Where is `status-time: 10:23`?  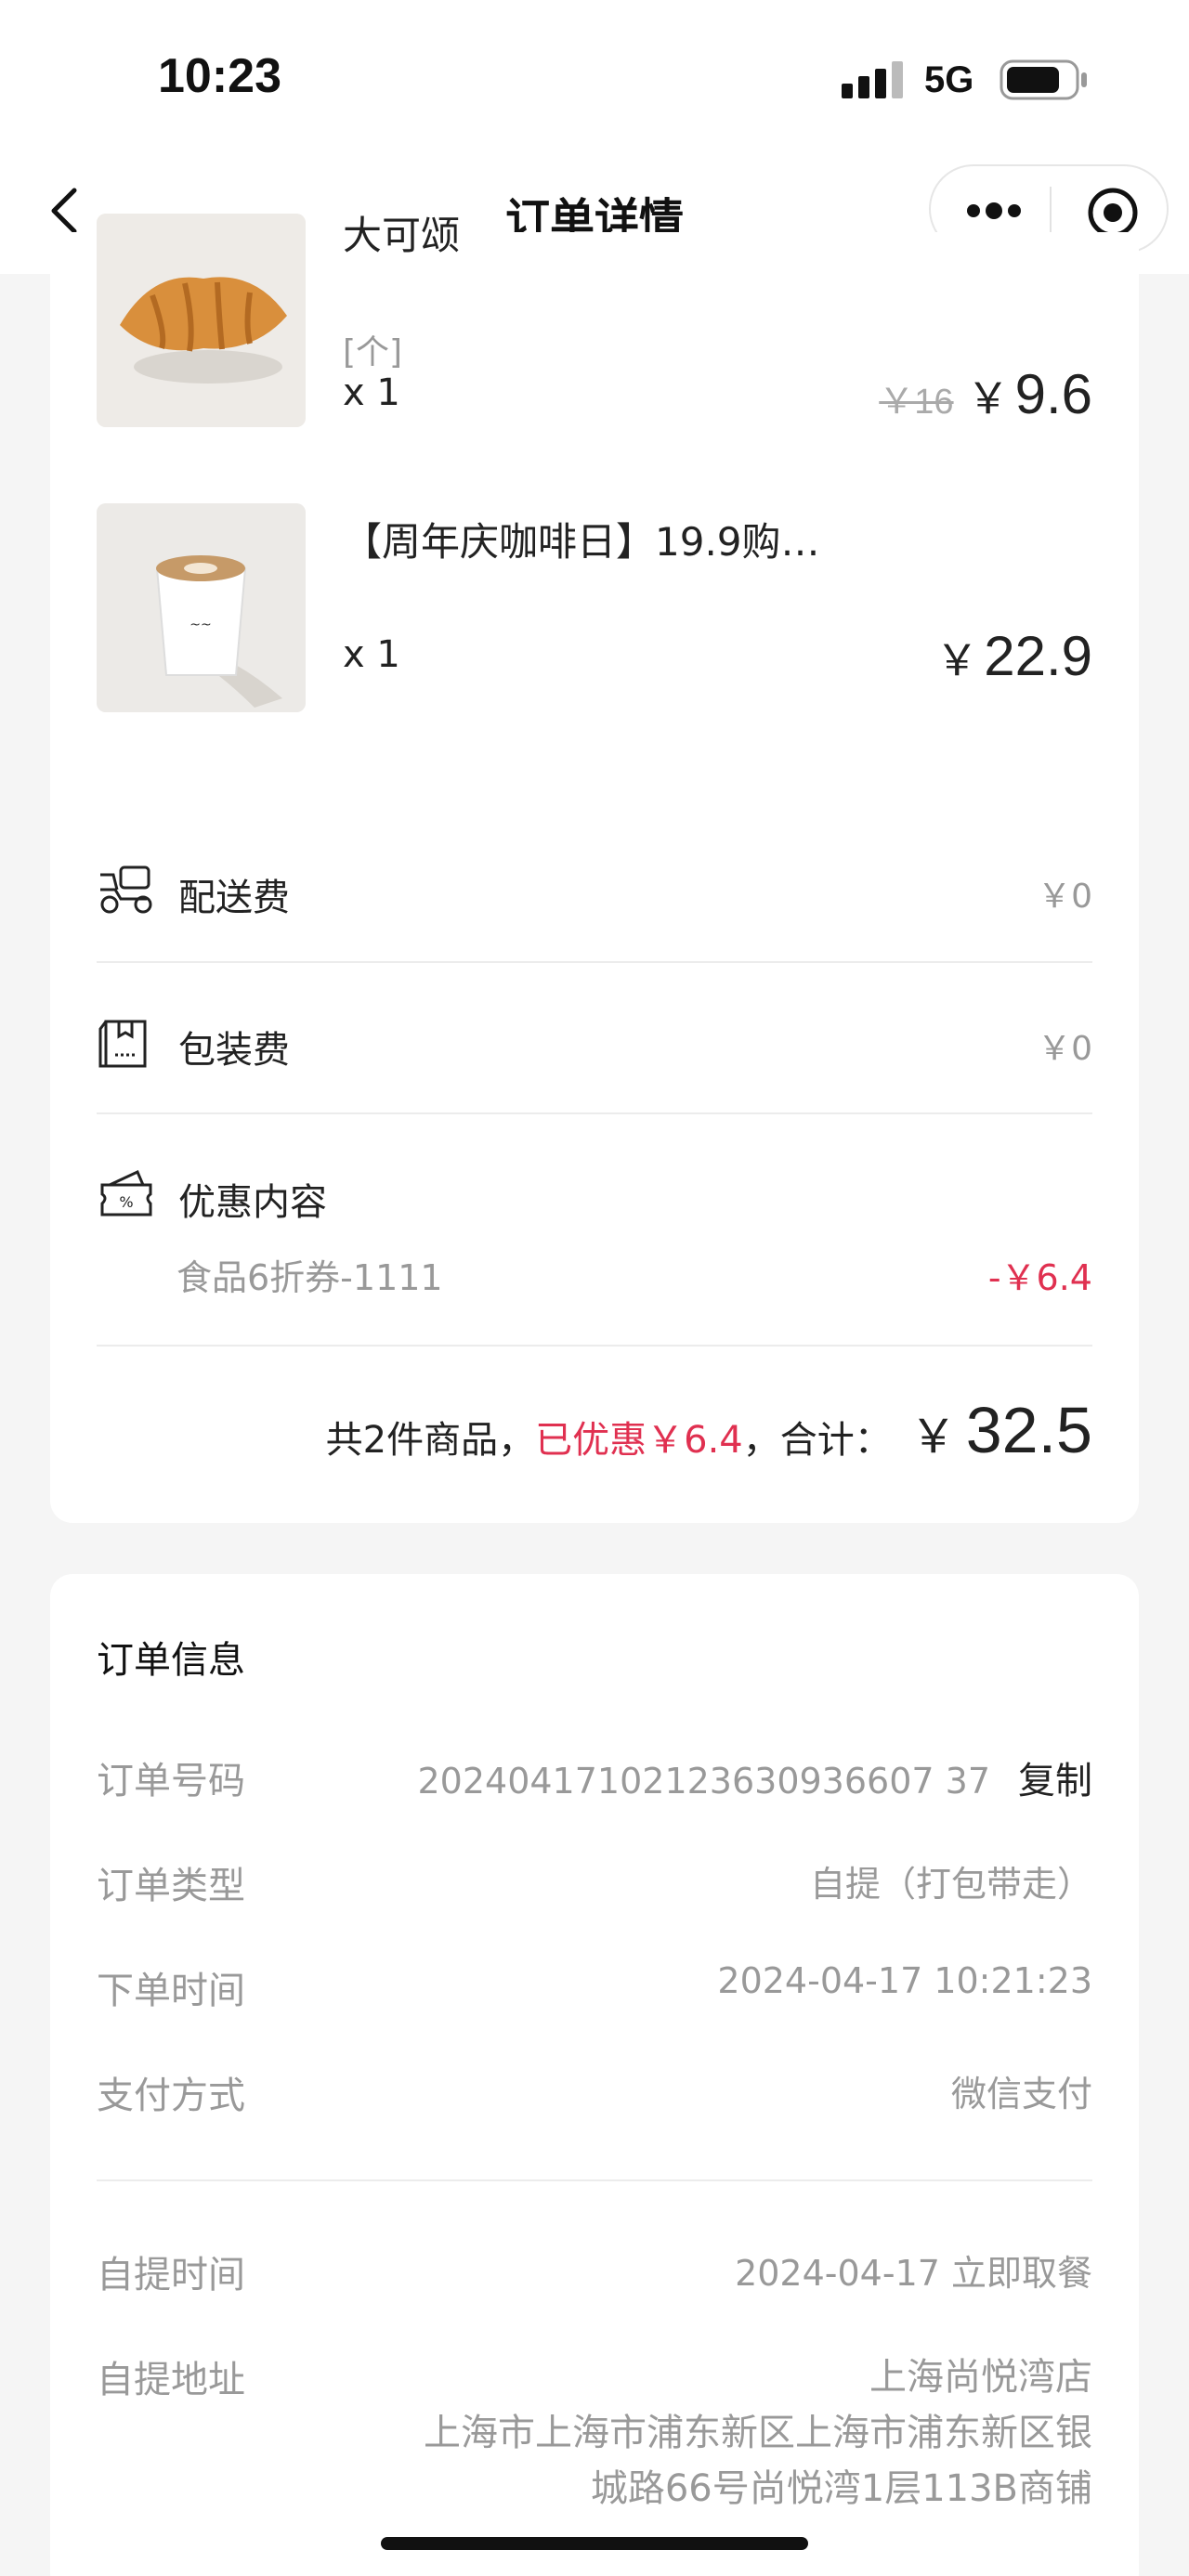 status-time: 10:23 is located at coordinates (219, 76).